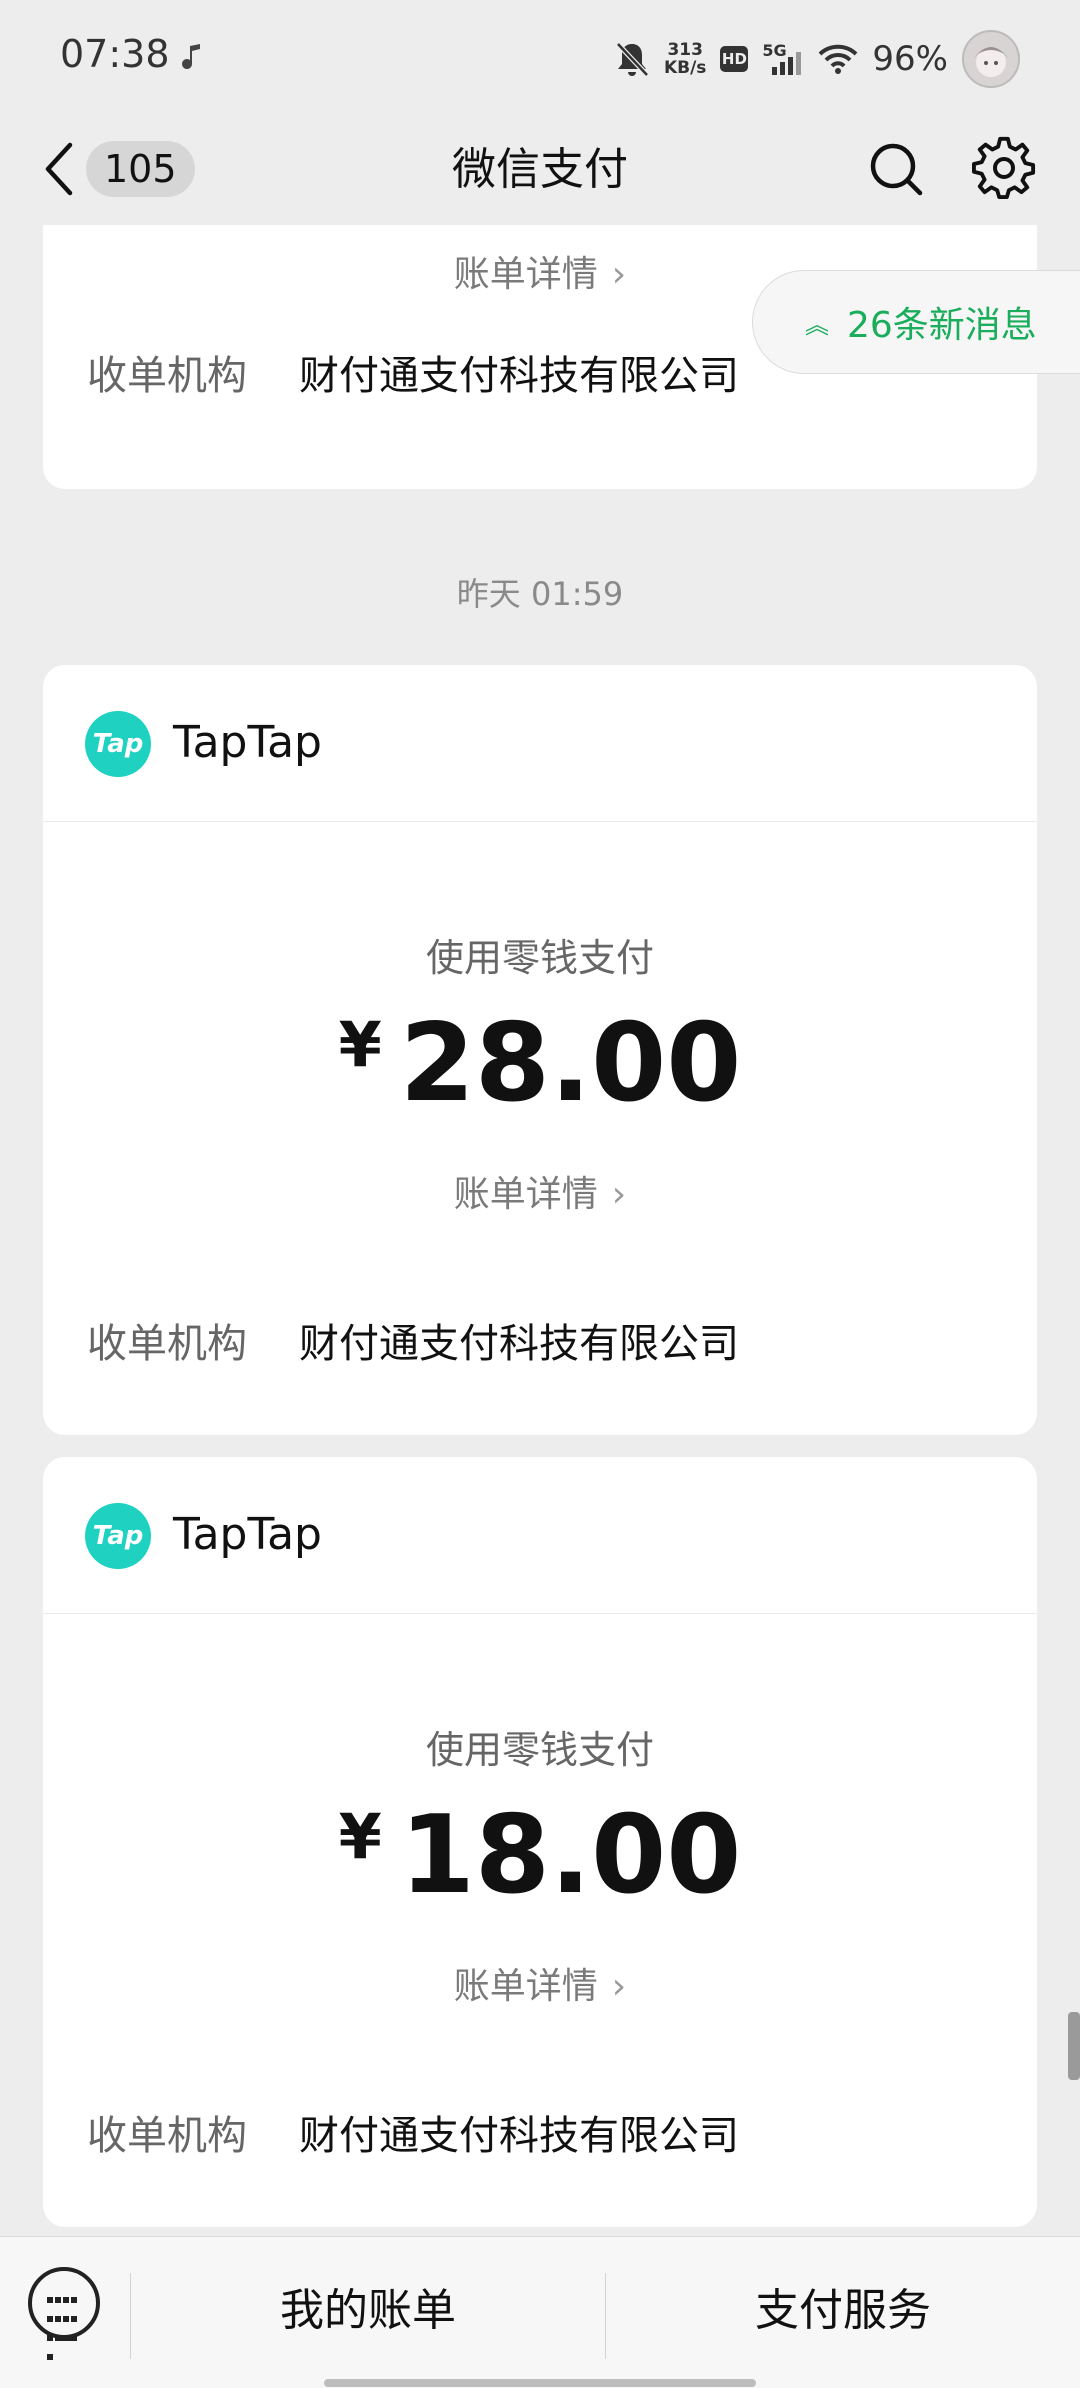 This screenshot has width=1080, height=2388. I want to click on gear-icon, so click(1005, 168).